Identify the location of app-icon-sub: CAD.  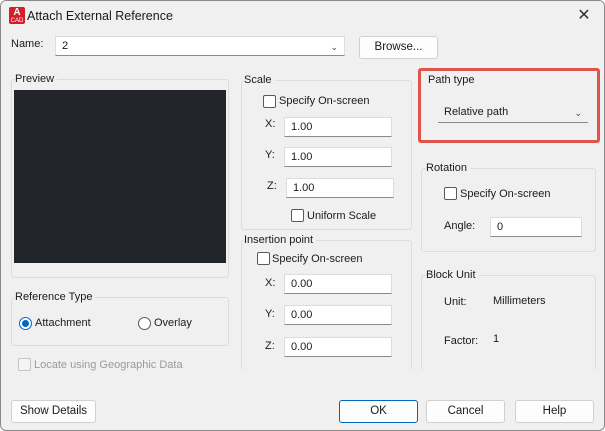
(17, 21).